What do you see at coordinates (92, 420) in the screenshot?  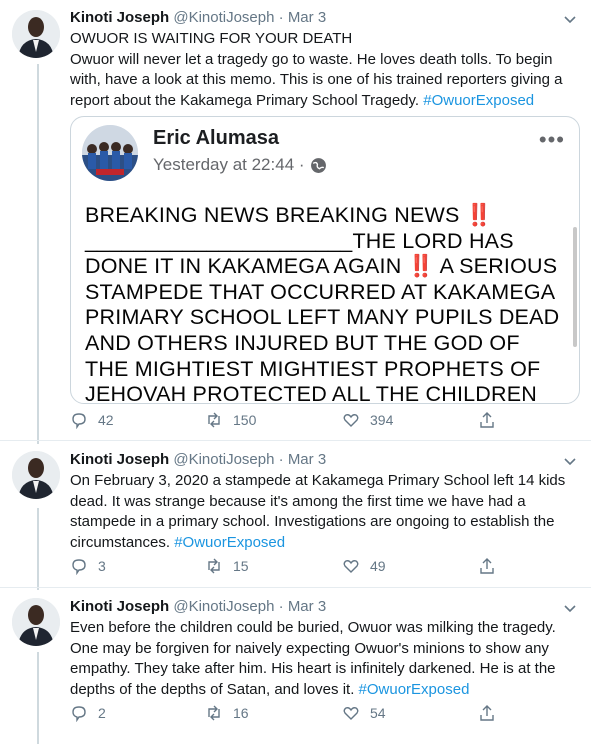 I see `reply-button: 42` at bounding box center [92, 420].